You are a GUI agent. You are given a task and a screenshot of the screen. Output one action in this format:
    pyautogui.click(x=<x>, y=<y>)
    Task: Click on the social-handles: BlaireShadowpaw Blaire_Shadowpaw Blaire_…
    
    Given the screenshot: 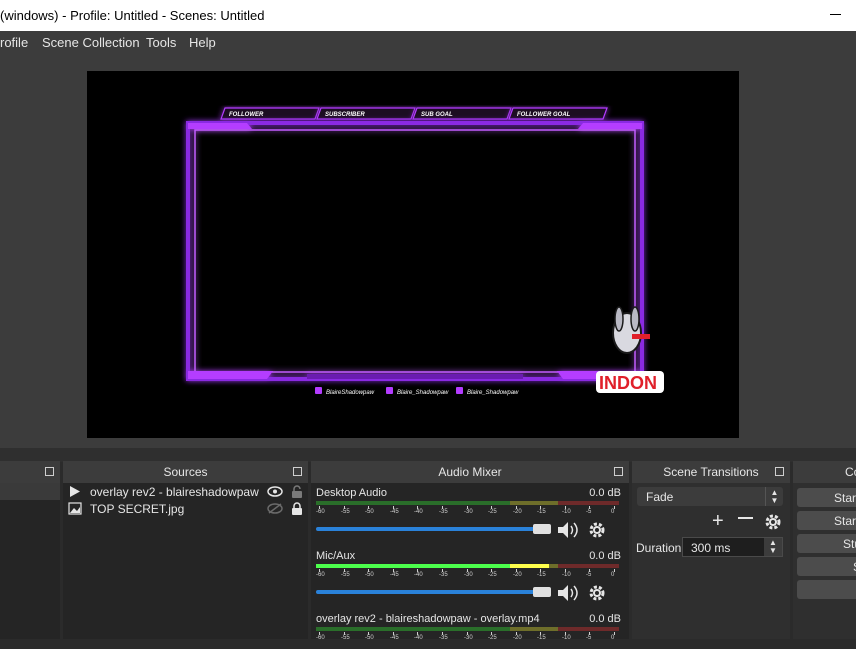 What is the action you would take?
    pyautogui.click(x=417, y=391)
    